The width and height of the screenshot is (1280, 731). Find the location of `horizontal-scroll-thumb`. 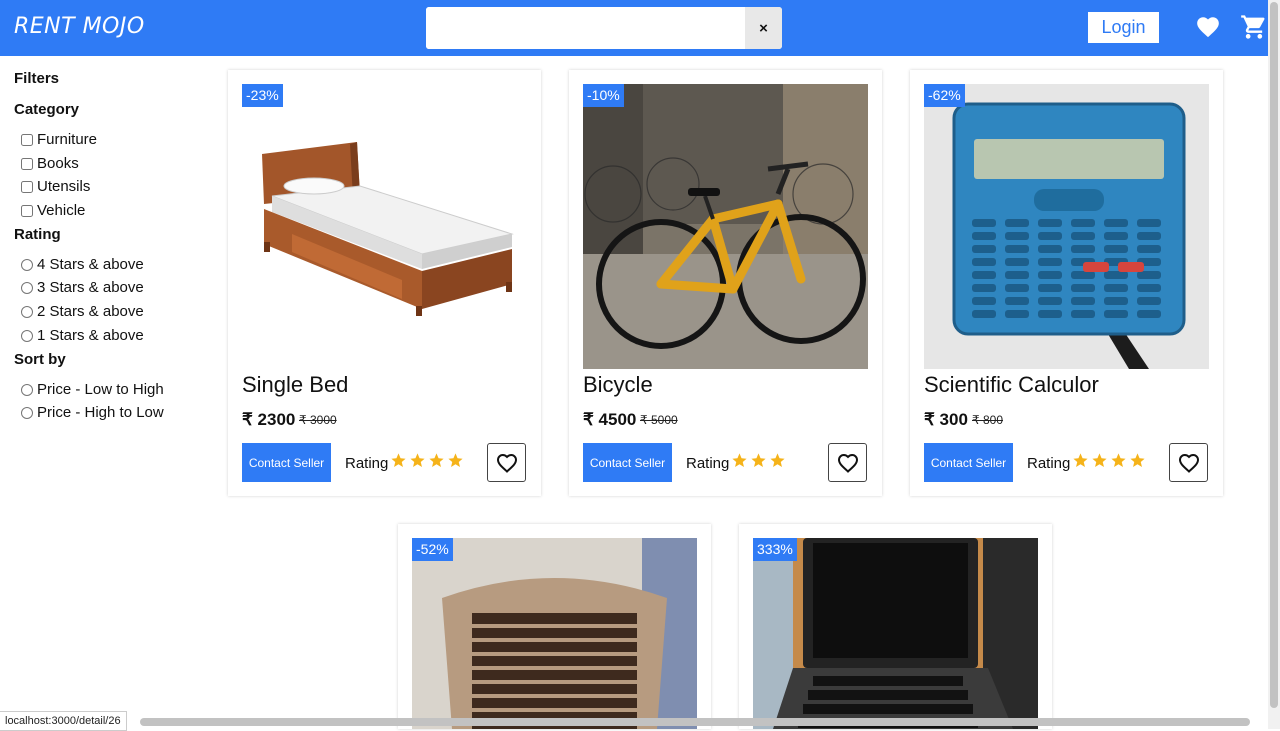

horizontal-scroll-thumb is located at coordinates (695, 722).